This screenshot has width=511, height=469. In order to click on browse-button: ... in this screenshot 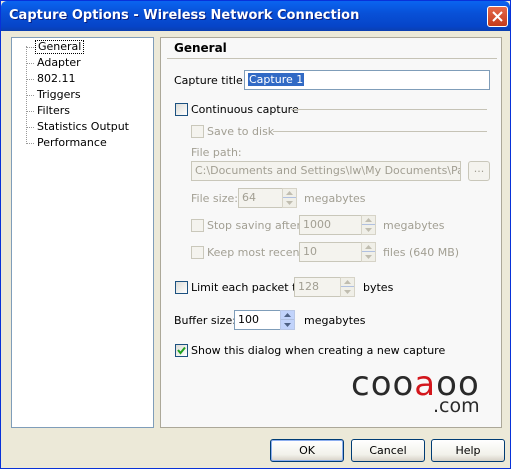, I will do `click(479, 171)`.